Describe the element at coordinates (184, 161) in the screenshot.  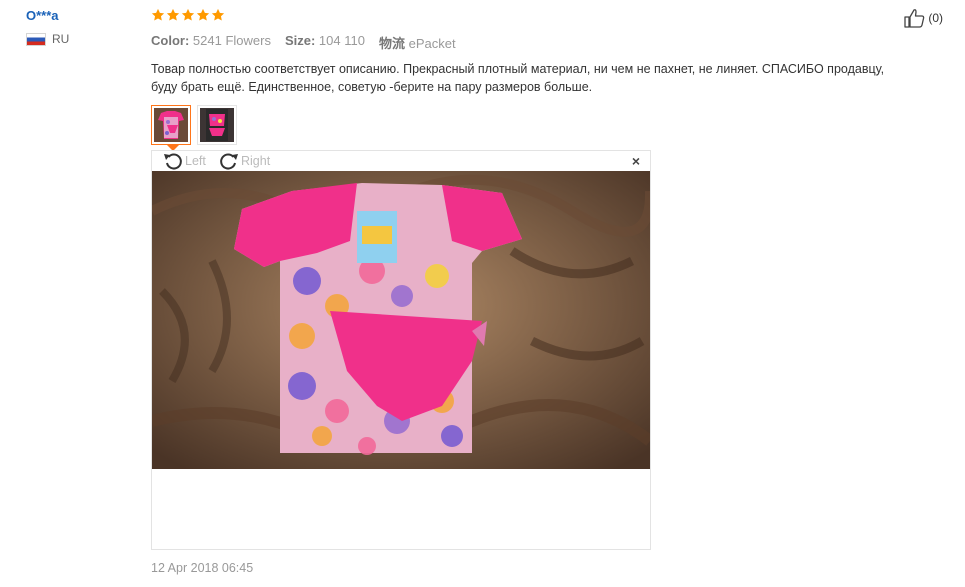
I see `rotate-left-button: Left` at that location.